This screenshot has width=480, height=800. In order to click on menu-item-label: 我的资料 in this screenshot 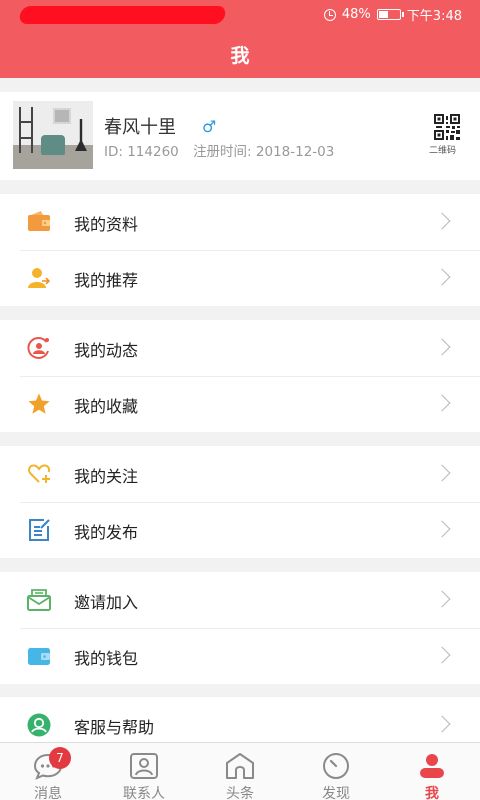, I will do `click(106, 224)`.